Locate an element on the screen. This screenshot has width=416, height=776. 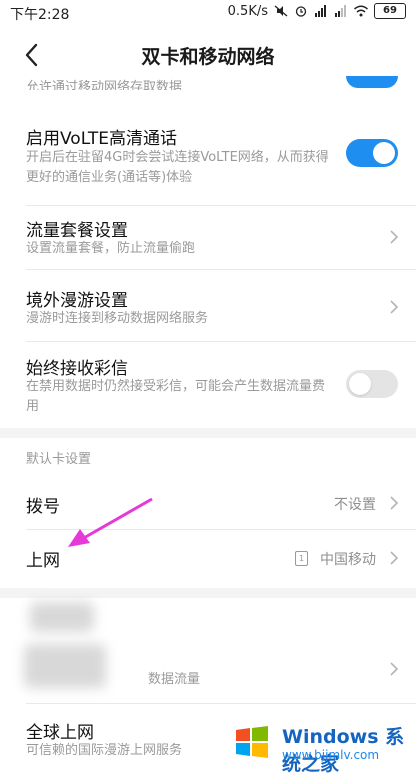
data-plan-label: 流量套餐设置 is located at coordinates (77, 231).